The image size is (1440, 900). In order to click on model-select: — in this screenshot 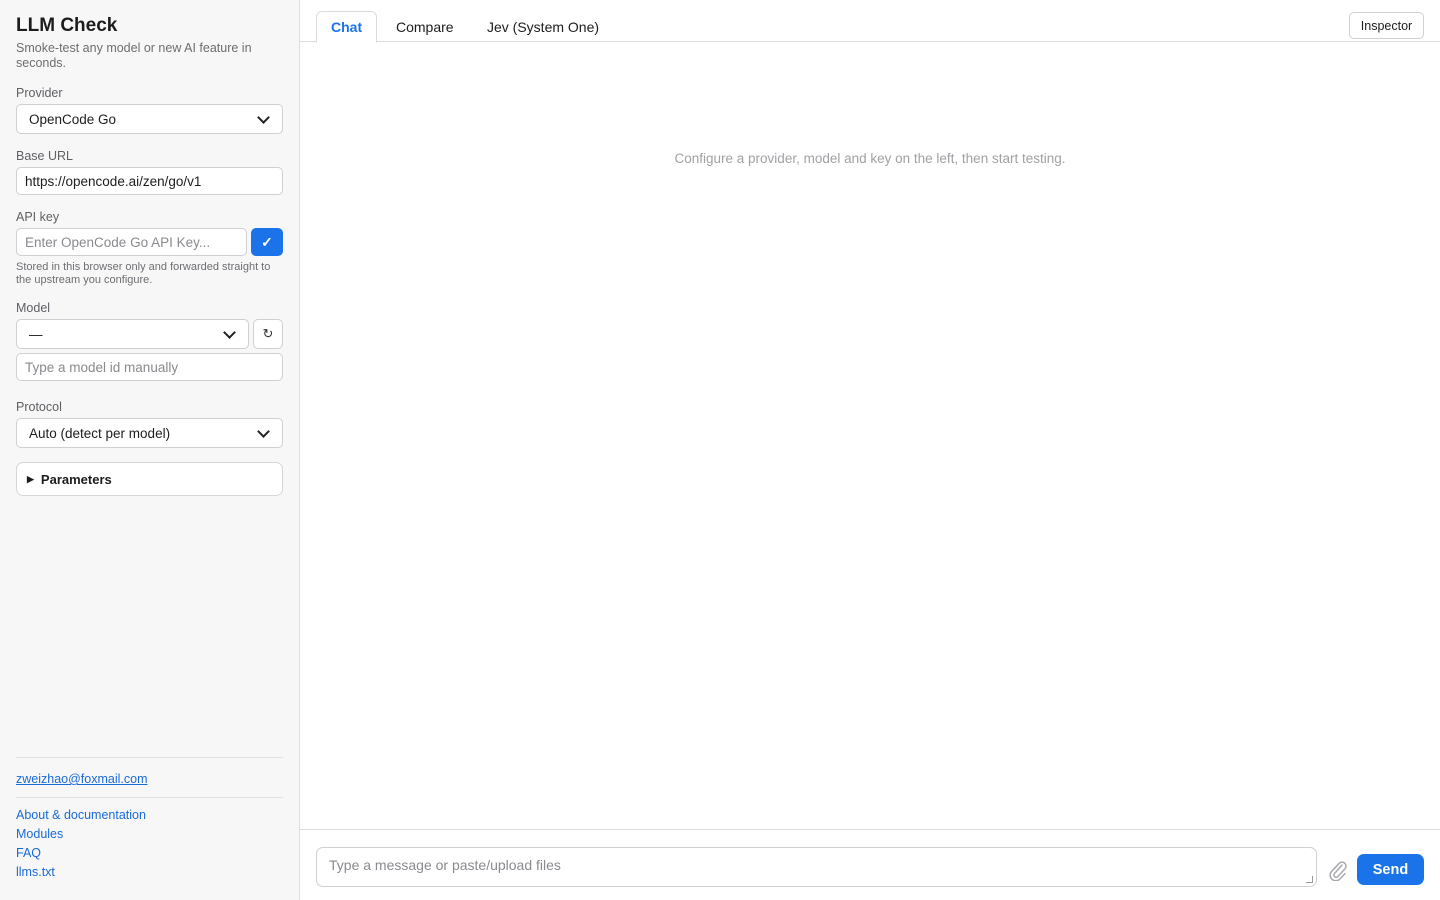, I will do `click(132, 334)`.